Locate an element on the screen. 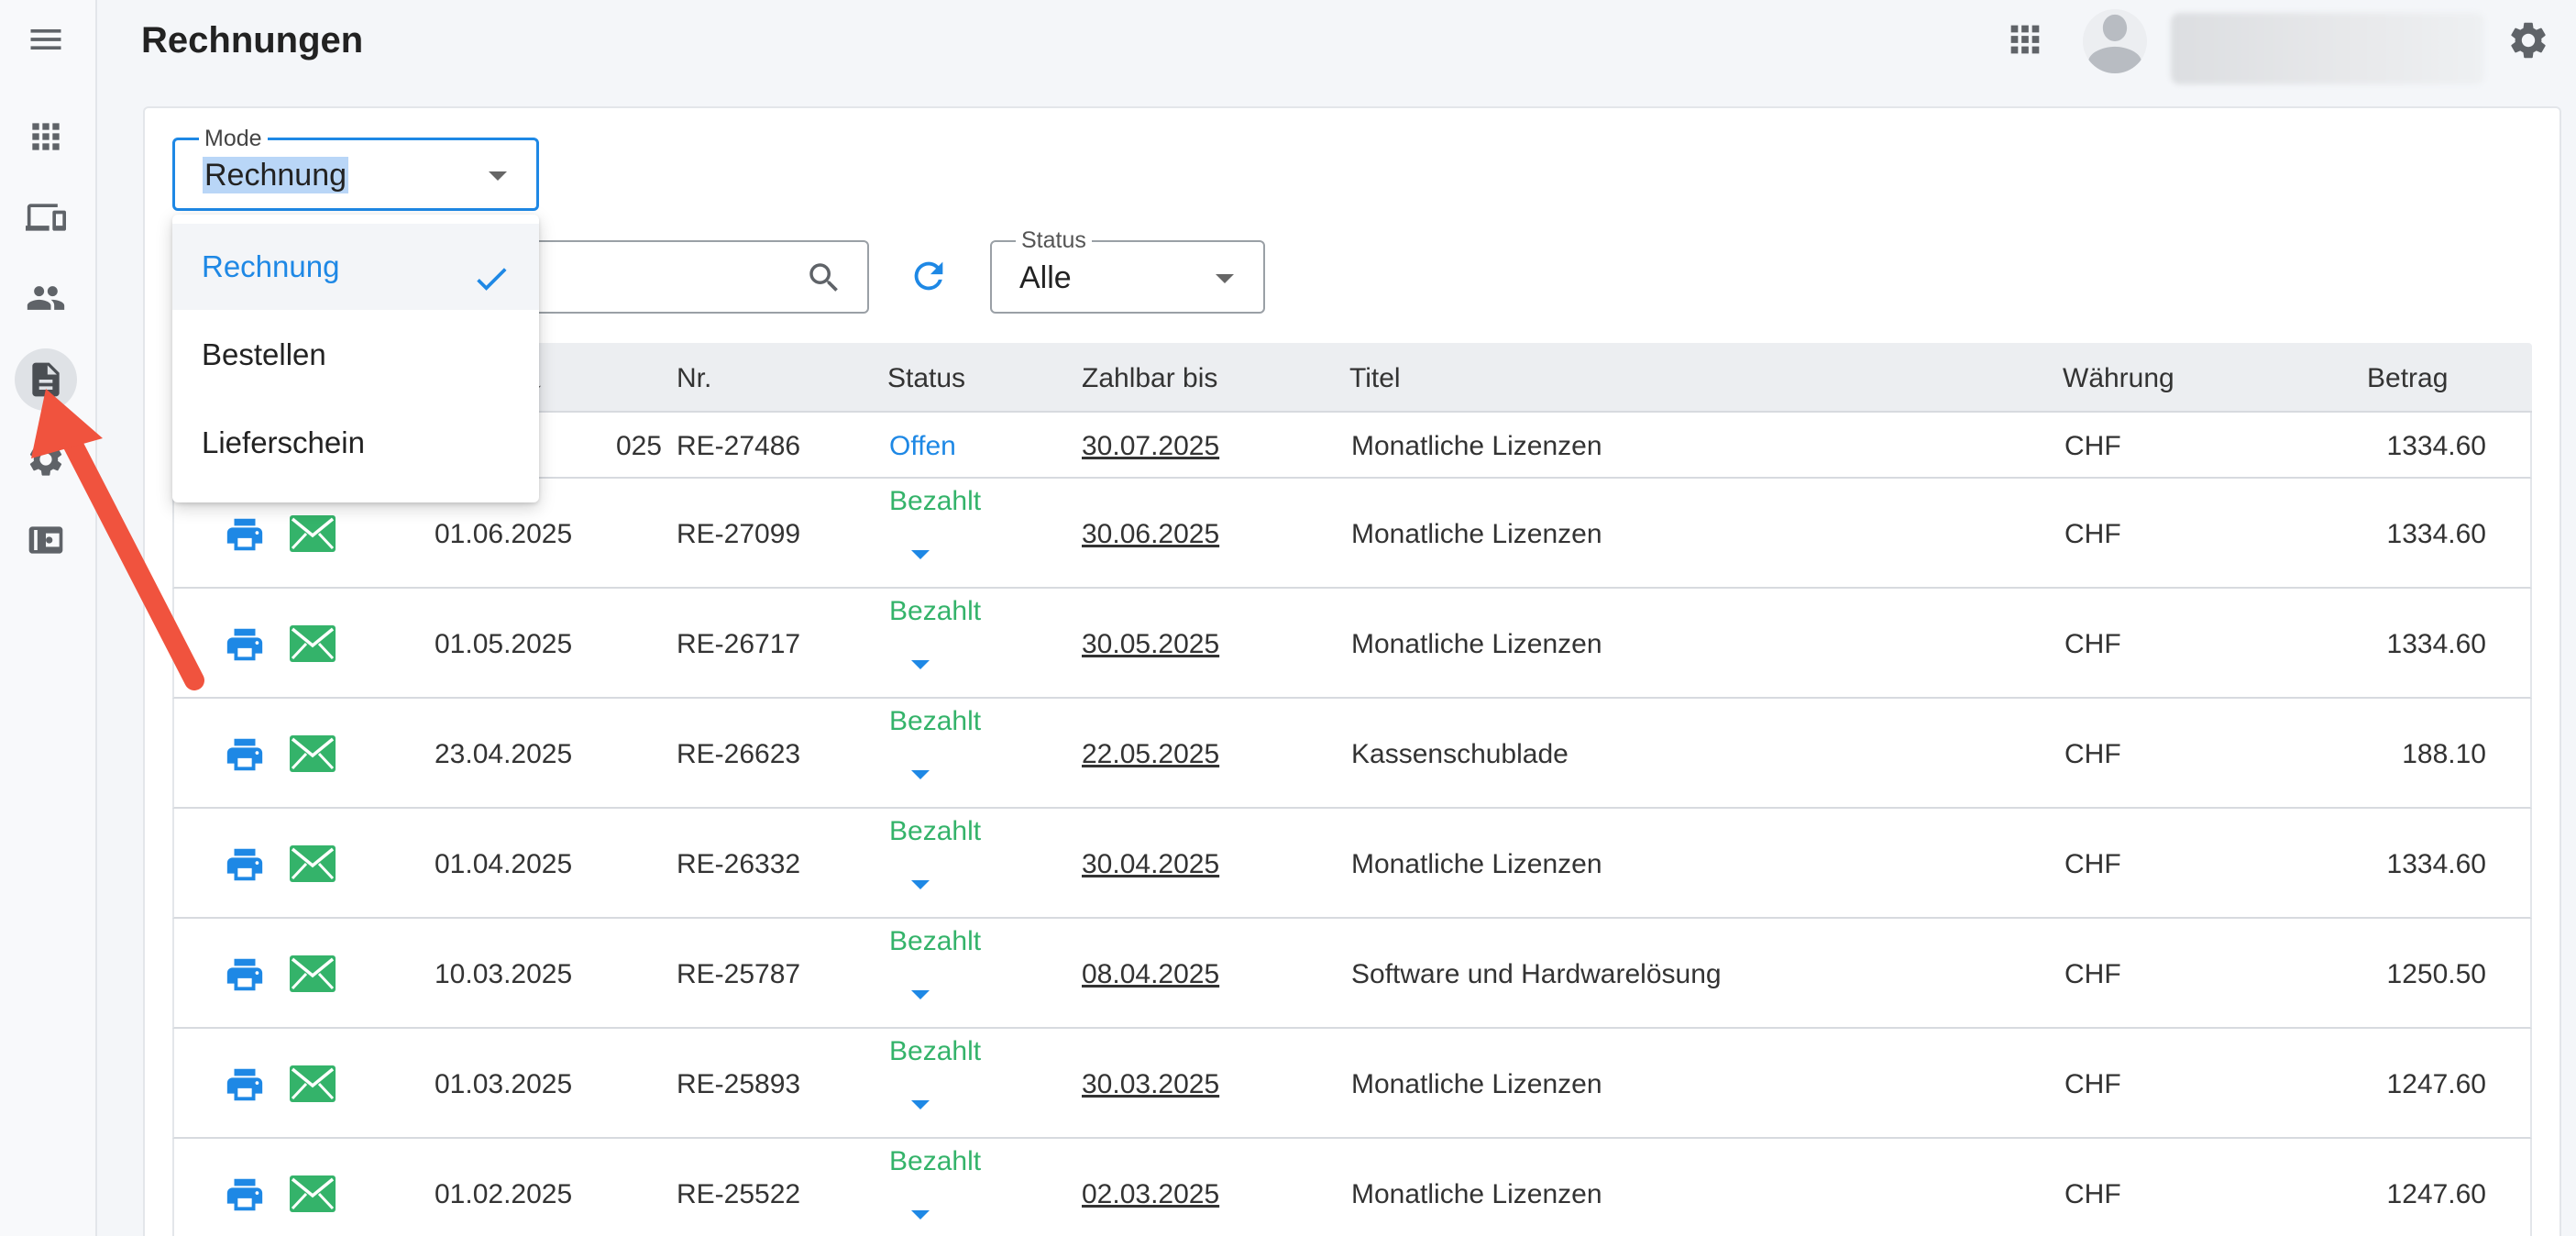 The image size is (2576, 1236). row-date: 01.06.2025 is located at coordinates (504, 534).